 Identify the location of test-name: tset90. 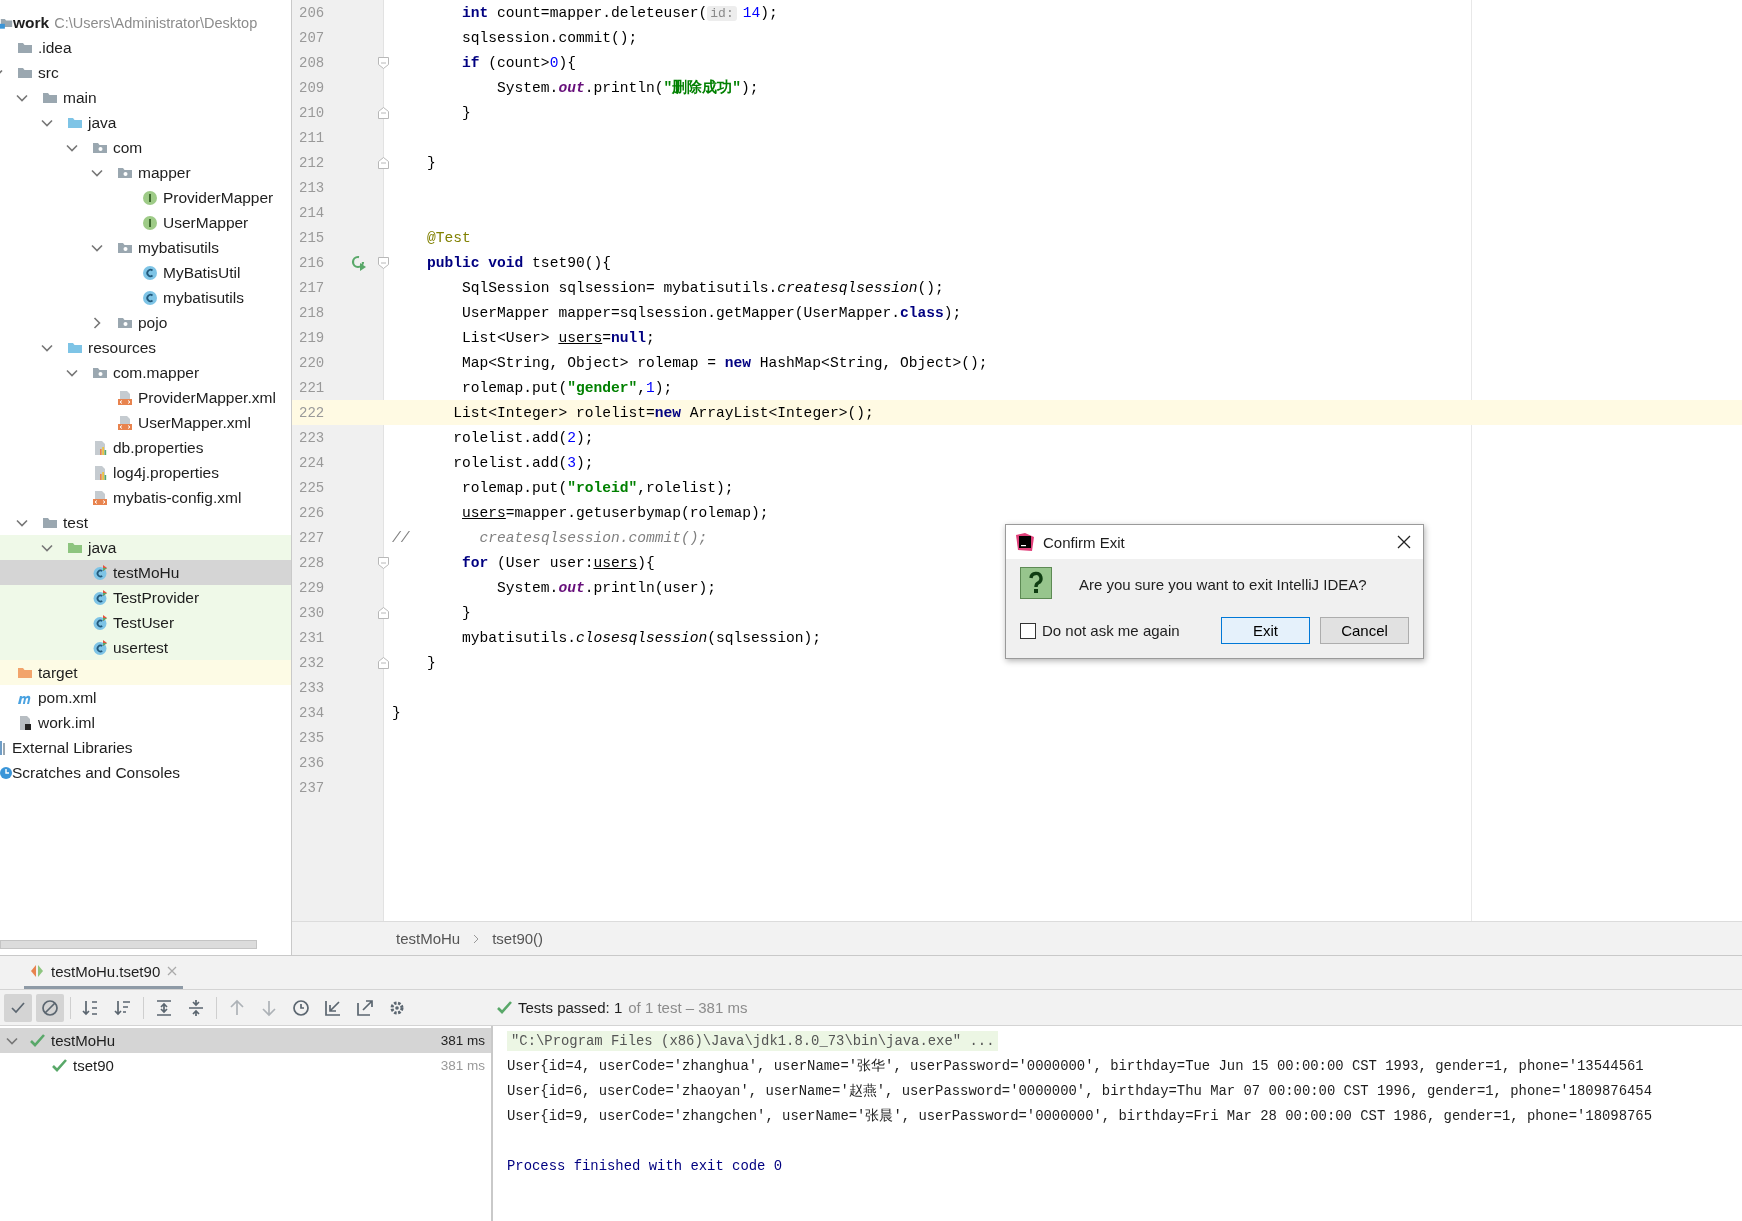
(93, 1065).